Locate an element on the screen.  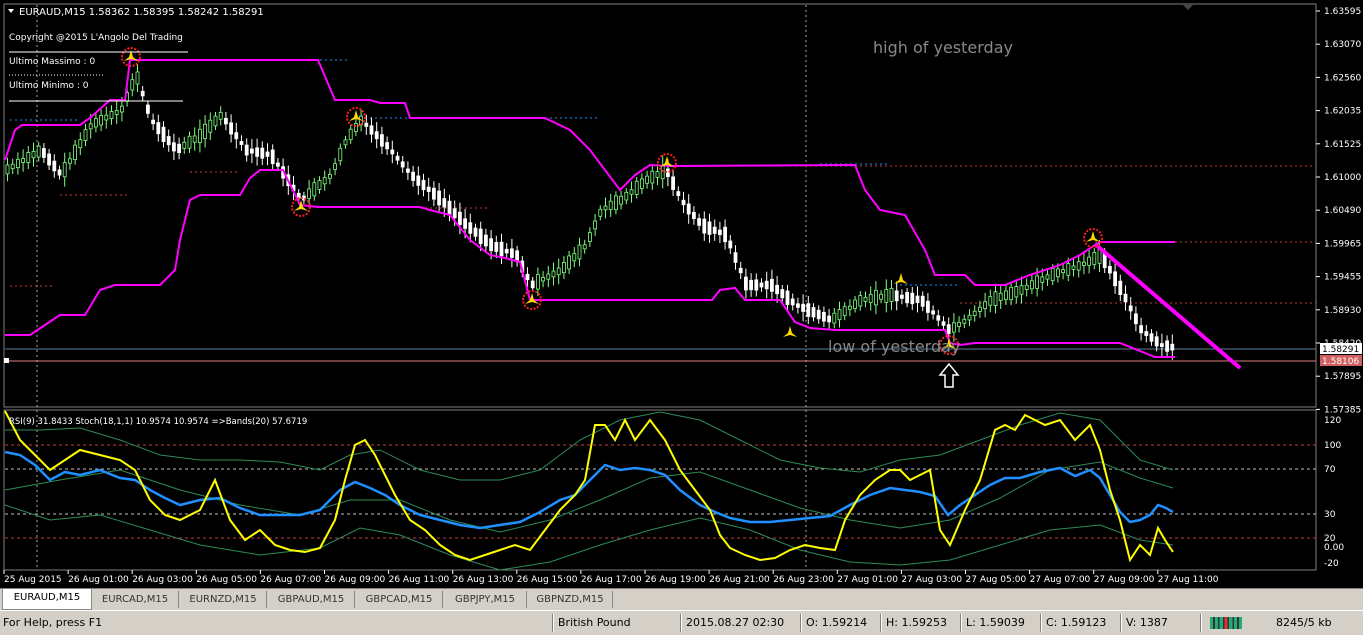
price-tick-label: 1.60490 is located at coordinates (1342, 211).